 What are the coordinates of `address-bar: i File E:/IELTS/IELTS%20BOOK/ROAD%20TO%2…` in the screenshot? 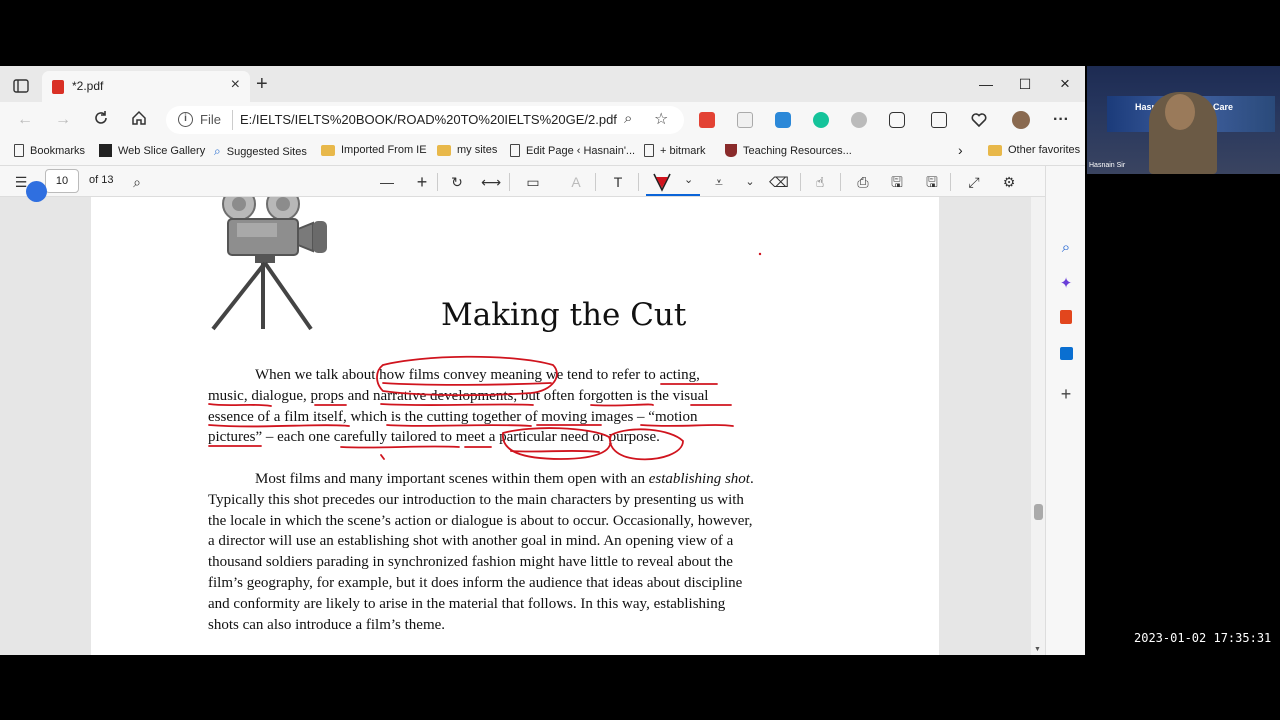 It's located at (425, 120).